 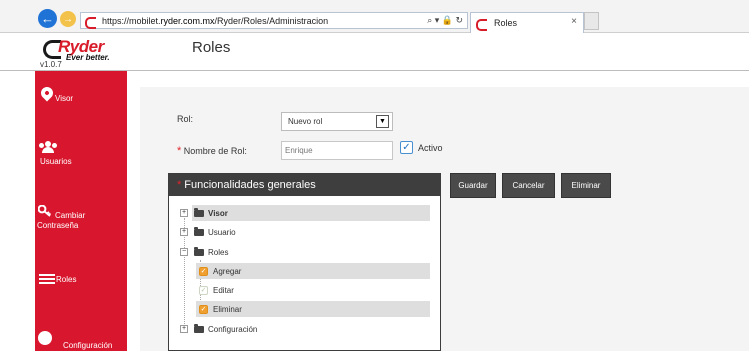 I want to click on sidebar-item-roles: Roles, so click(x=81, y=281).